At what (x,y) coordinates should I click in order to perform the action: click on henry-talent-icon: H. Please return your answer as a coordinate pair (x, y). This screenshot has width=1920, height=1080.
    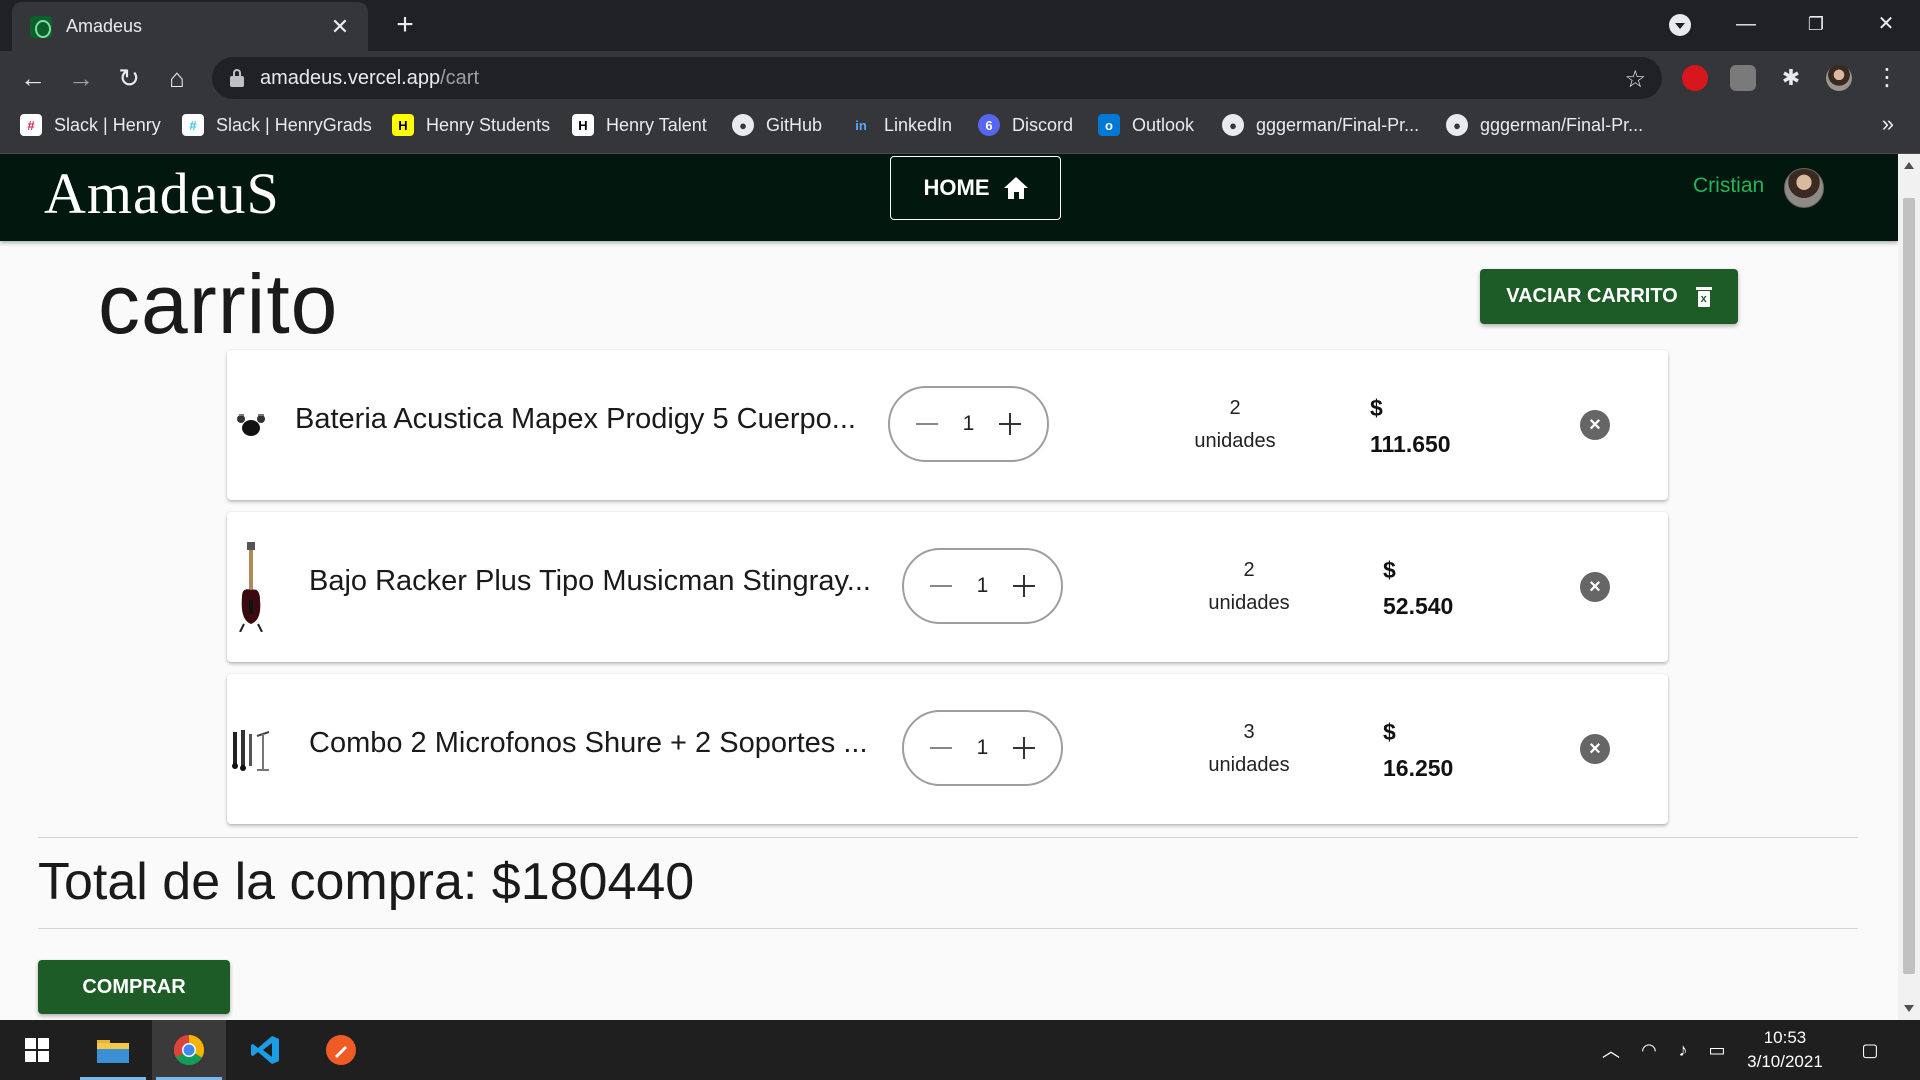
    Looking at the image, I should click on (583, 125).